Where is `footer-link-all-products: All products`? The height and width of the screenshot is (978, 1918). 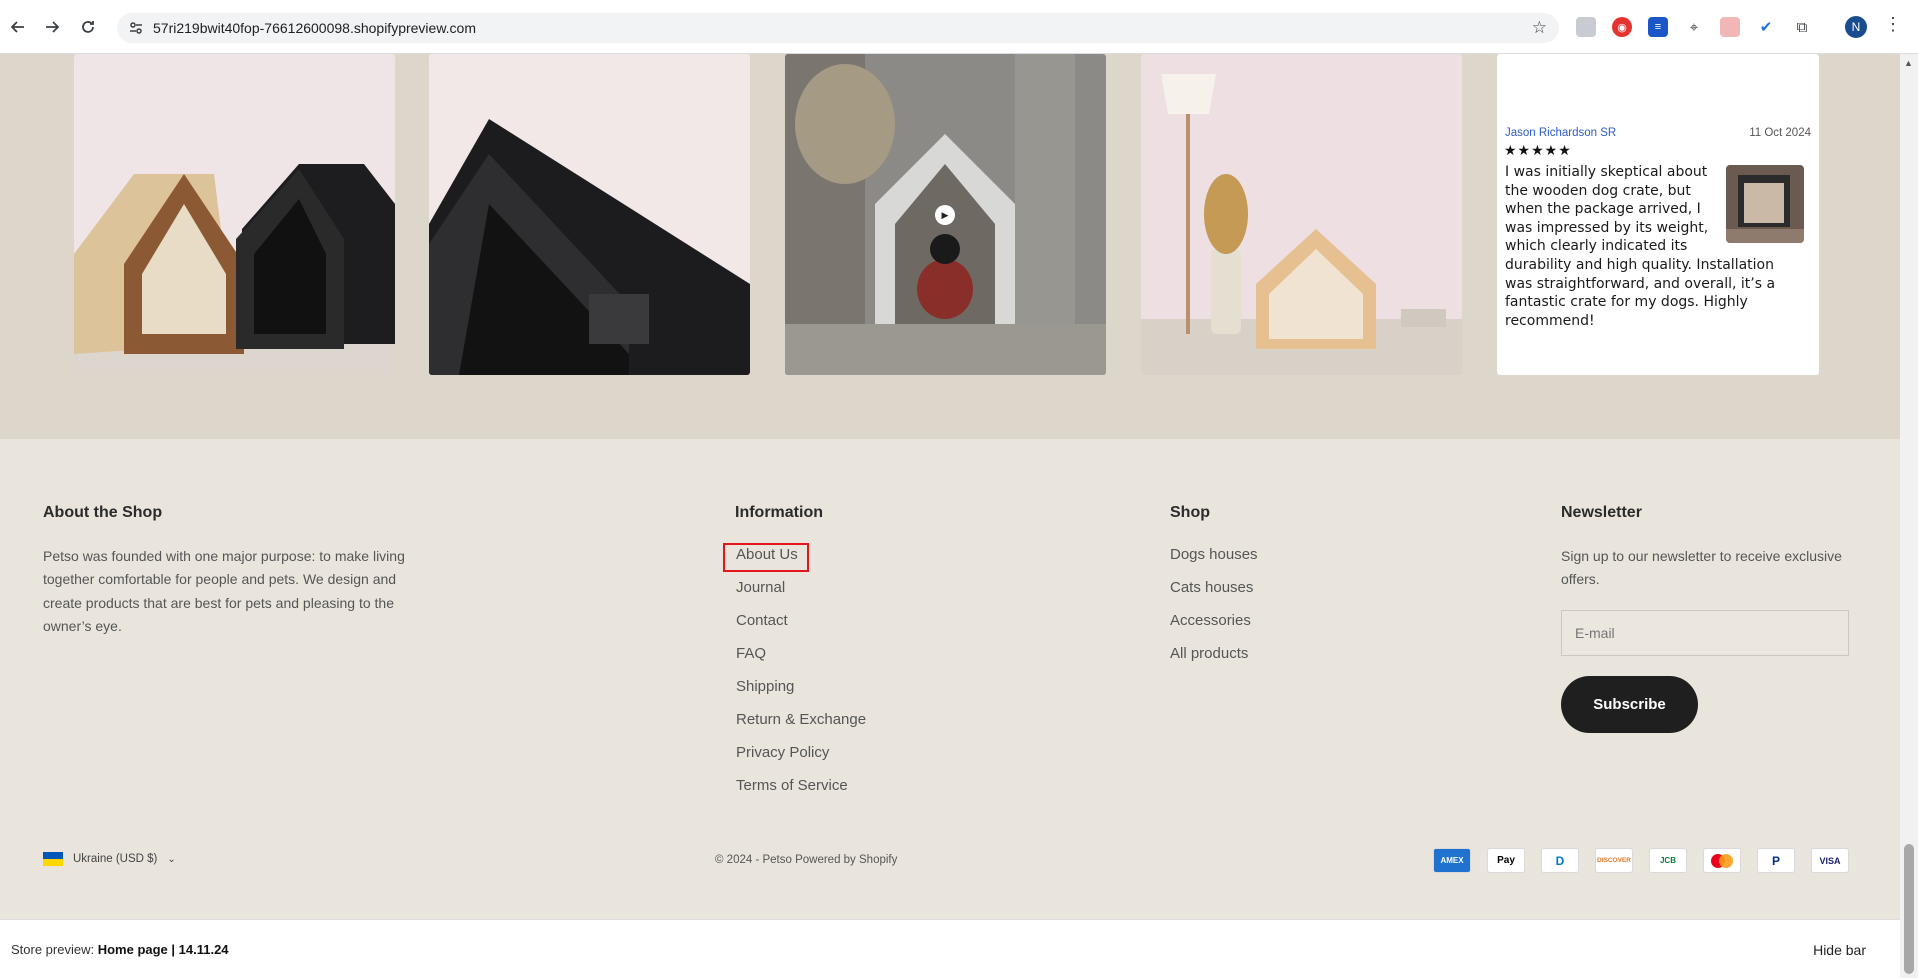 footer-link-all-products: All products is located at coordinates (1209, 653).